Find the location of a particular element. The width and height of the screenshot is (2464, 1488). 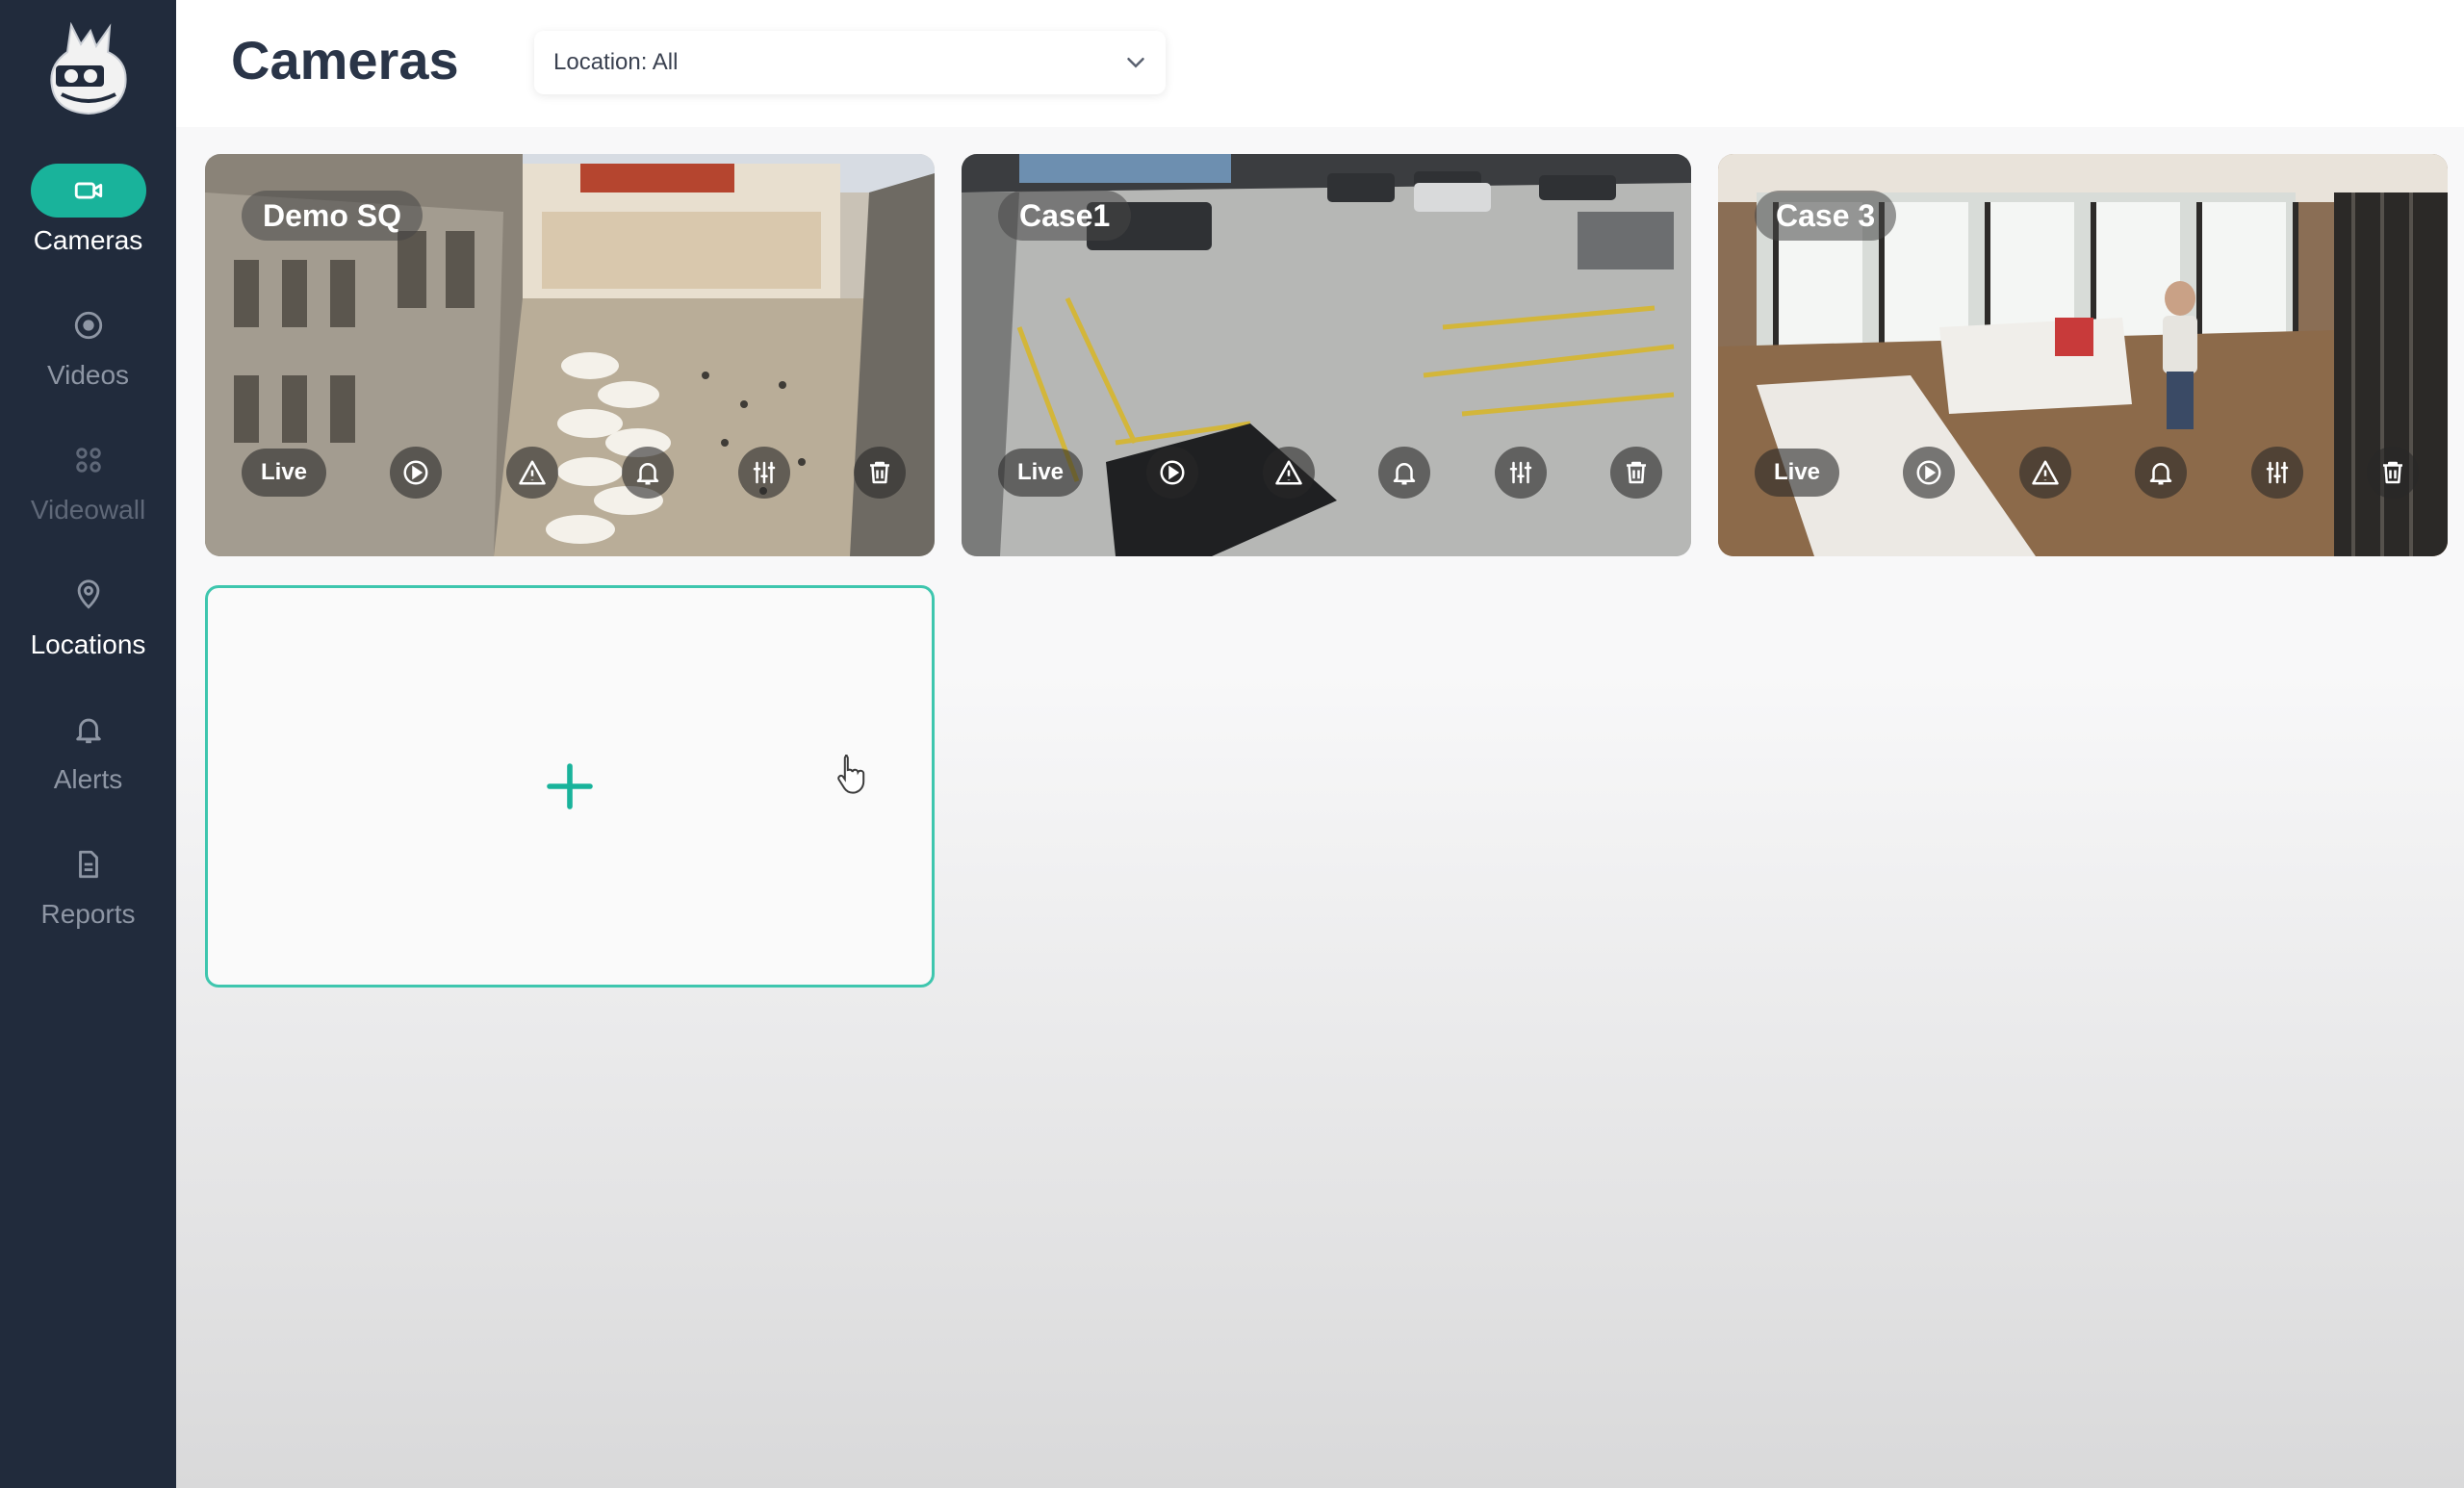

sidebar-label-locations: Locations is located at coordinates (88, 644).